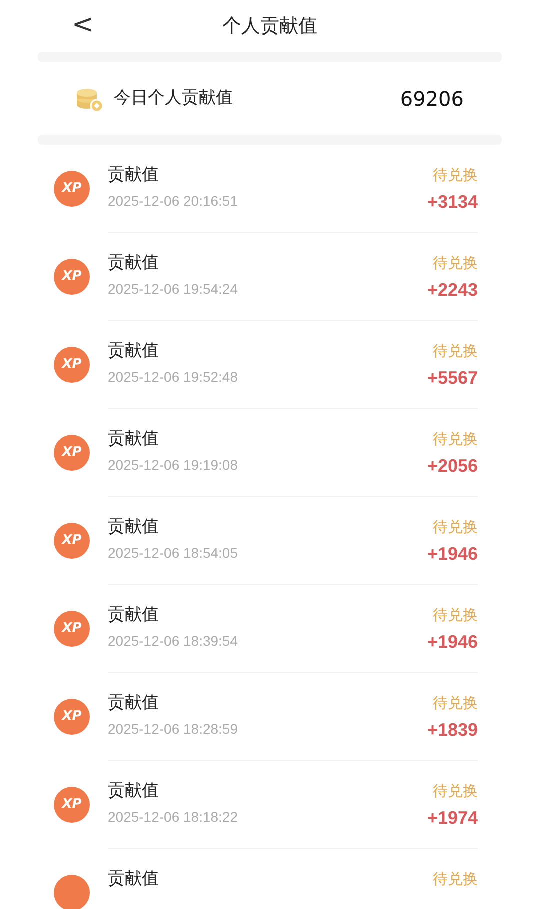 The width and height of the screenshot is (540, 909). I want to click on record-time: 2025-12-06 18:39:54, so click(173, 641).